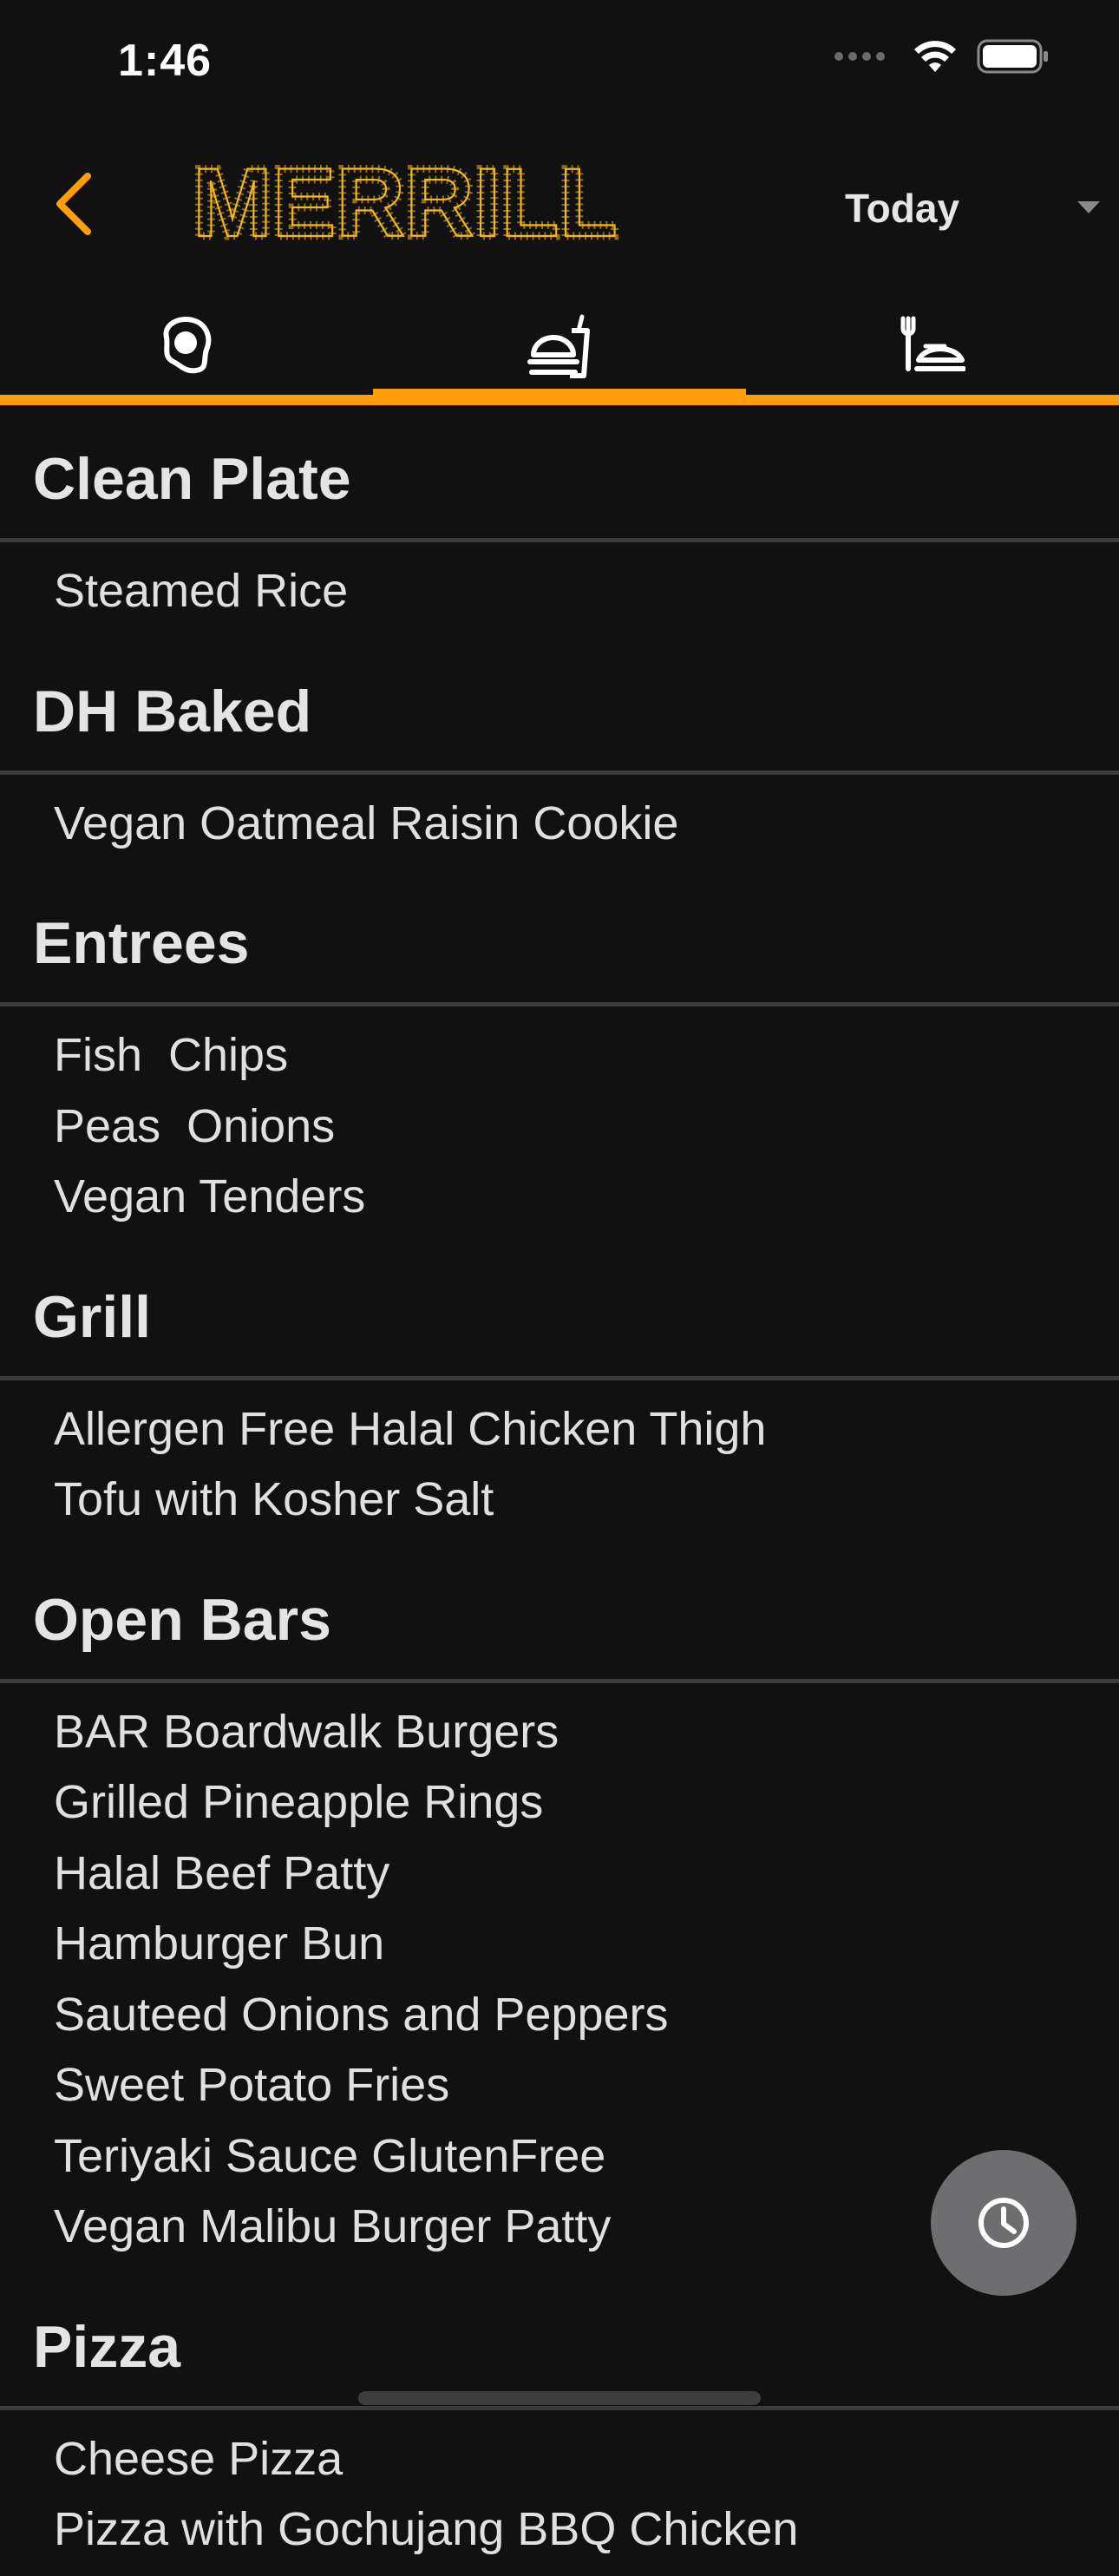  Describe the element at coordinates (560, 2085) in the screenshot. I see `menu-item: Sweet Potato Fries` at that location.